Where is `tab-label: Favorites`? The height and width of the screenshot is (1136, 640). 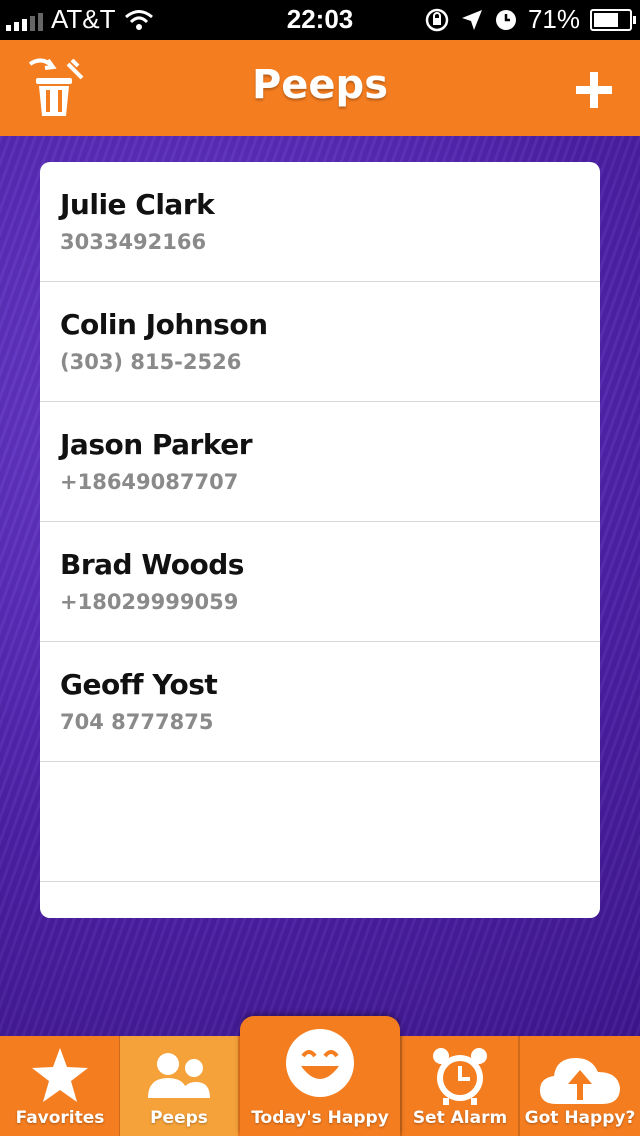 tab-label: Favorites is located at coordinates (60, 1118).